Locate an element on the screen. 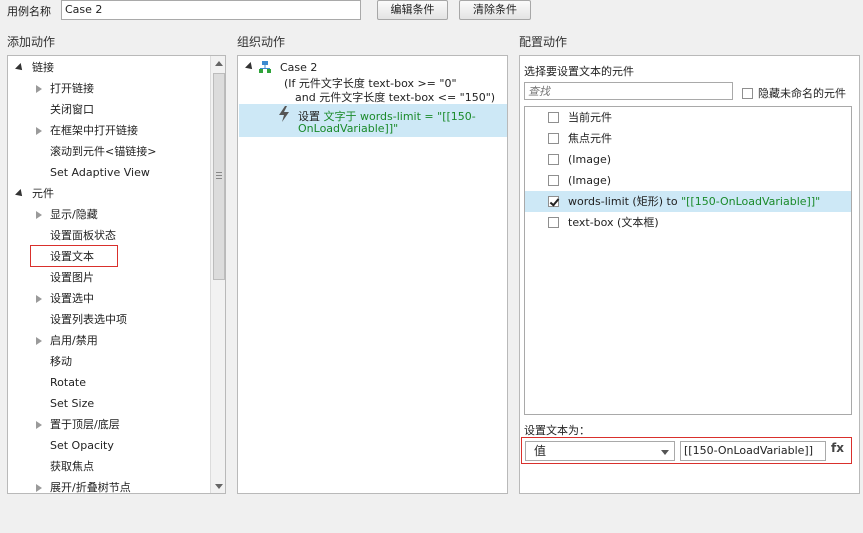 This screenshot has width=863, height=533. widget-label-value: "[[150-OnLoadVariable]]" is located at coordinates (751, 201).